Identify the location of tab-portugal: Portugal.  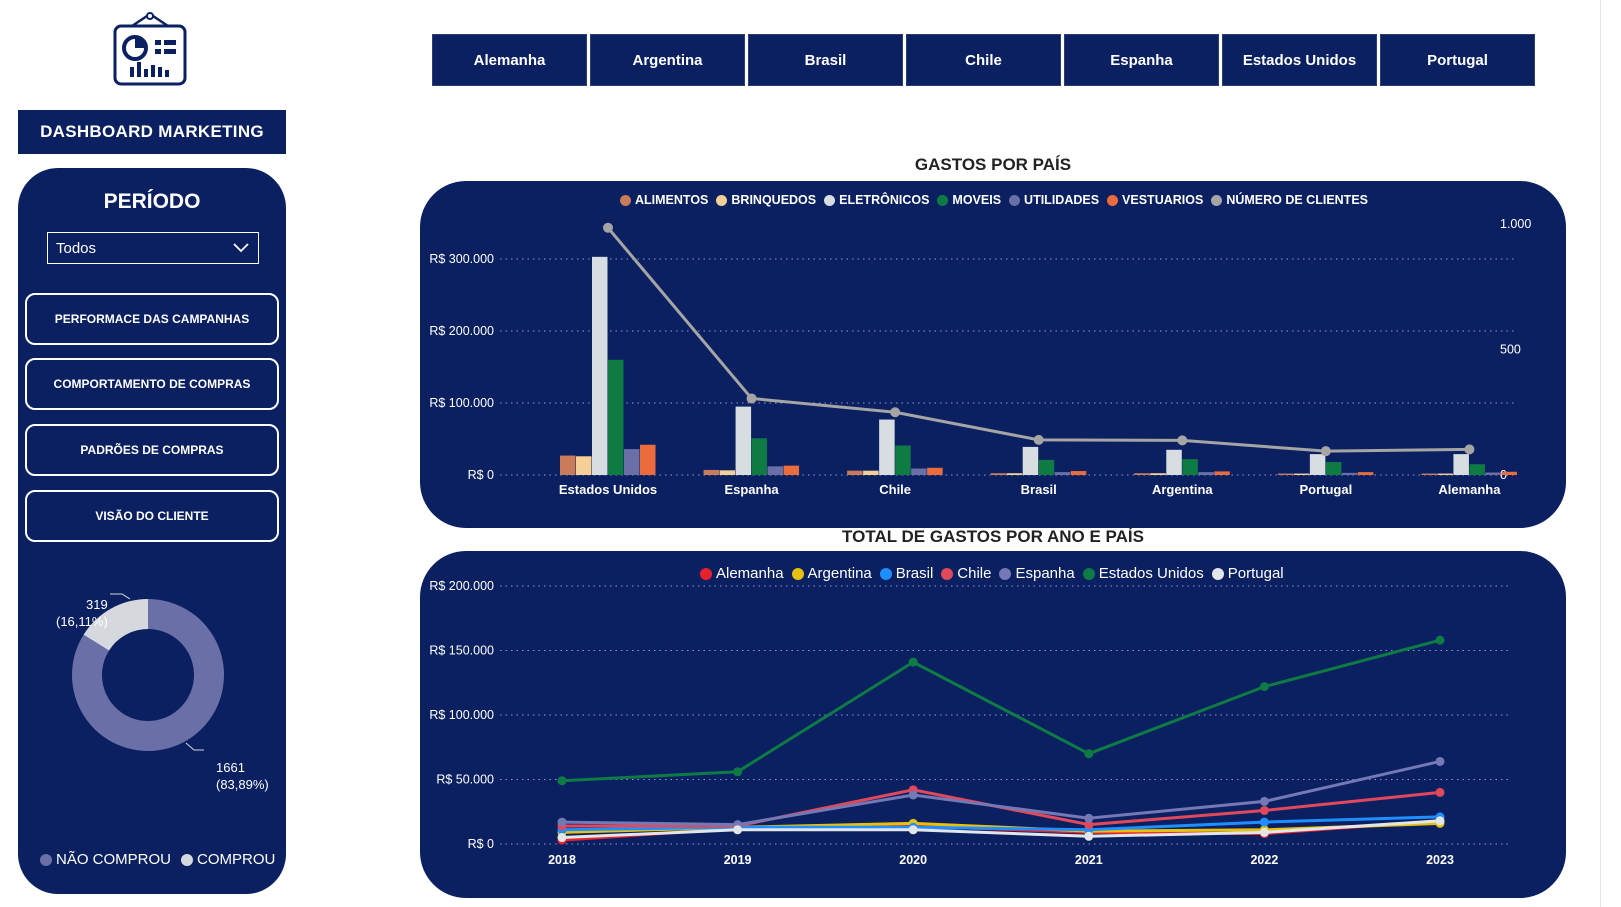
(1457, 60).